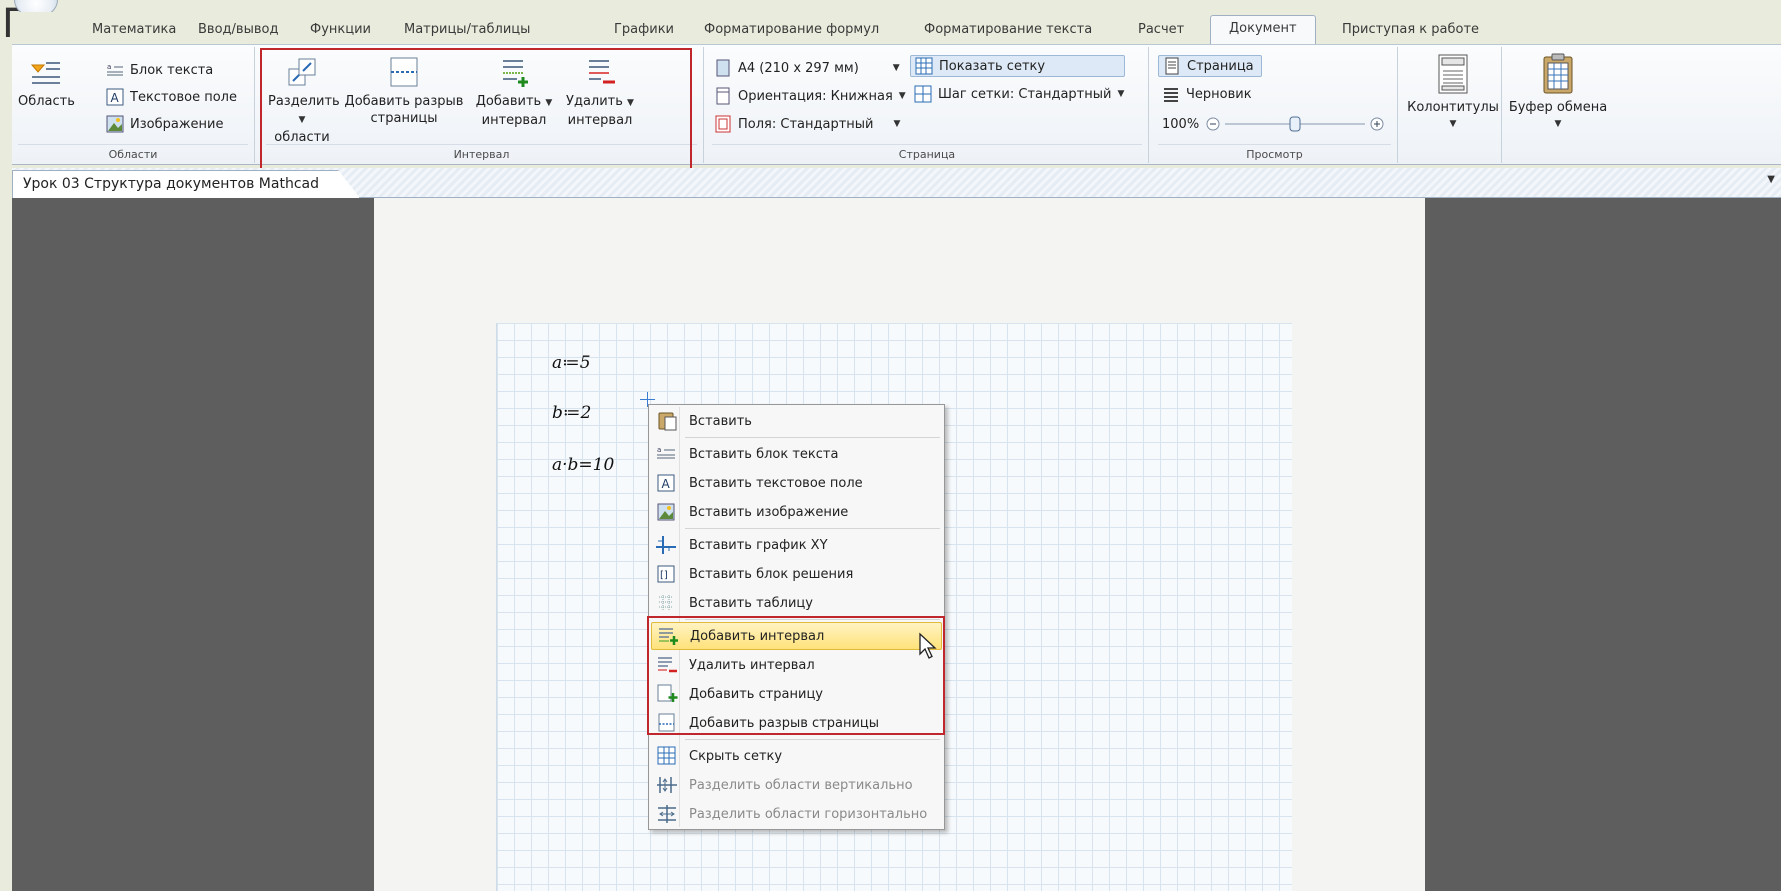 Image resolution: width=1781 pixels, height=891 pixels. I want to click on menu-item-split-vertical: Разделить области вертикально, so click(796, 785).